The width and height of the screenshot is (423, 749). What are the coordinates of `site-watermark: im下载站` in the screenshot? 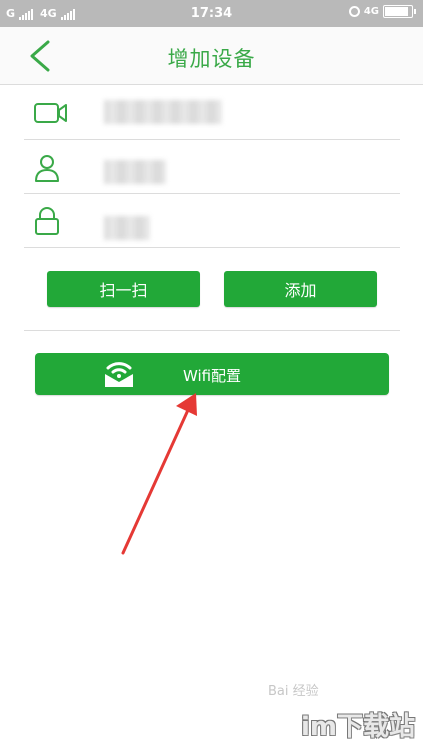 It's located at (357, 727).